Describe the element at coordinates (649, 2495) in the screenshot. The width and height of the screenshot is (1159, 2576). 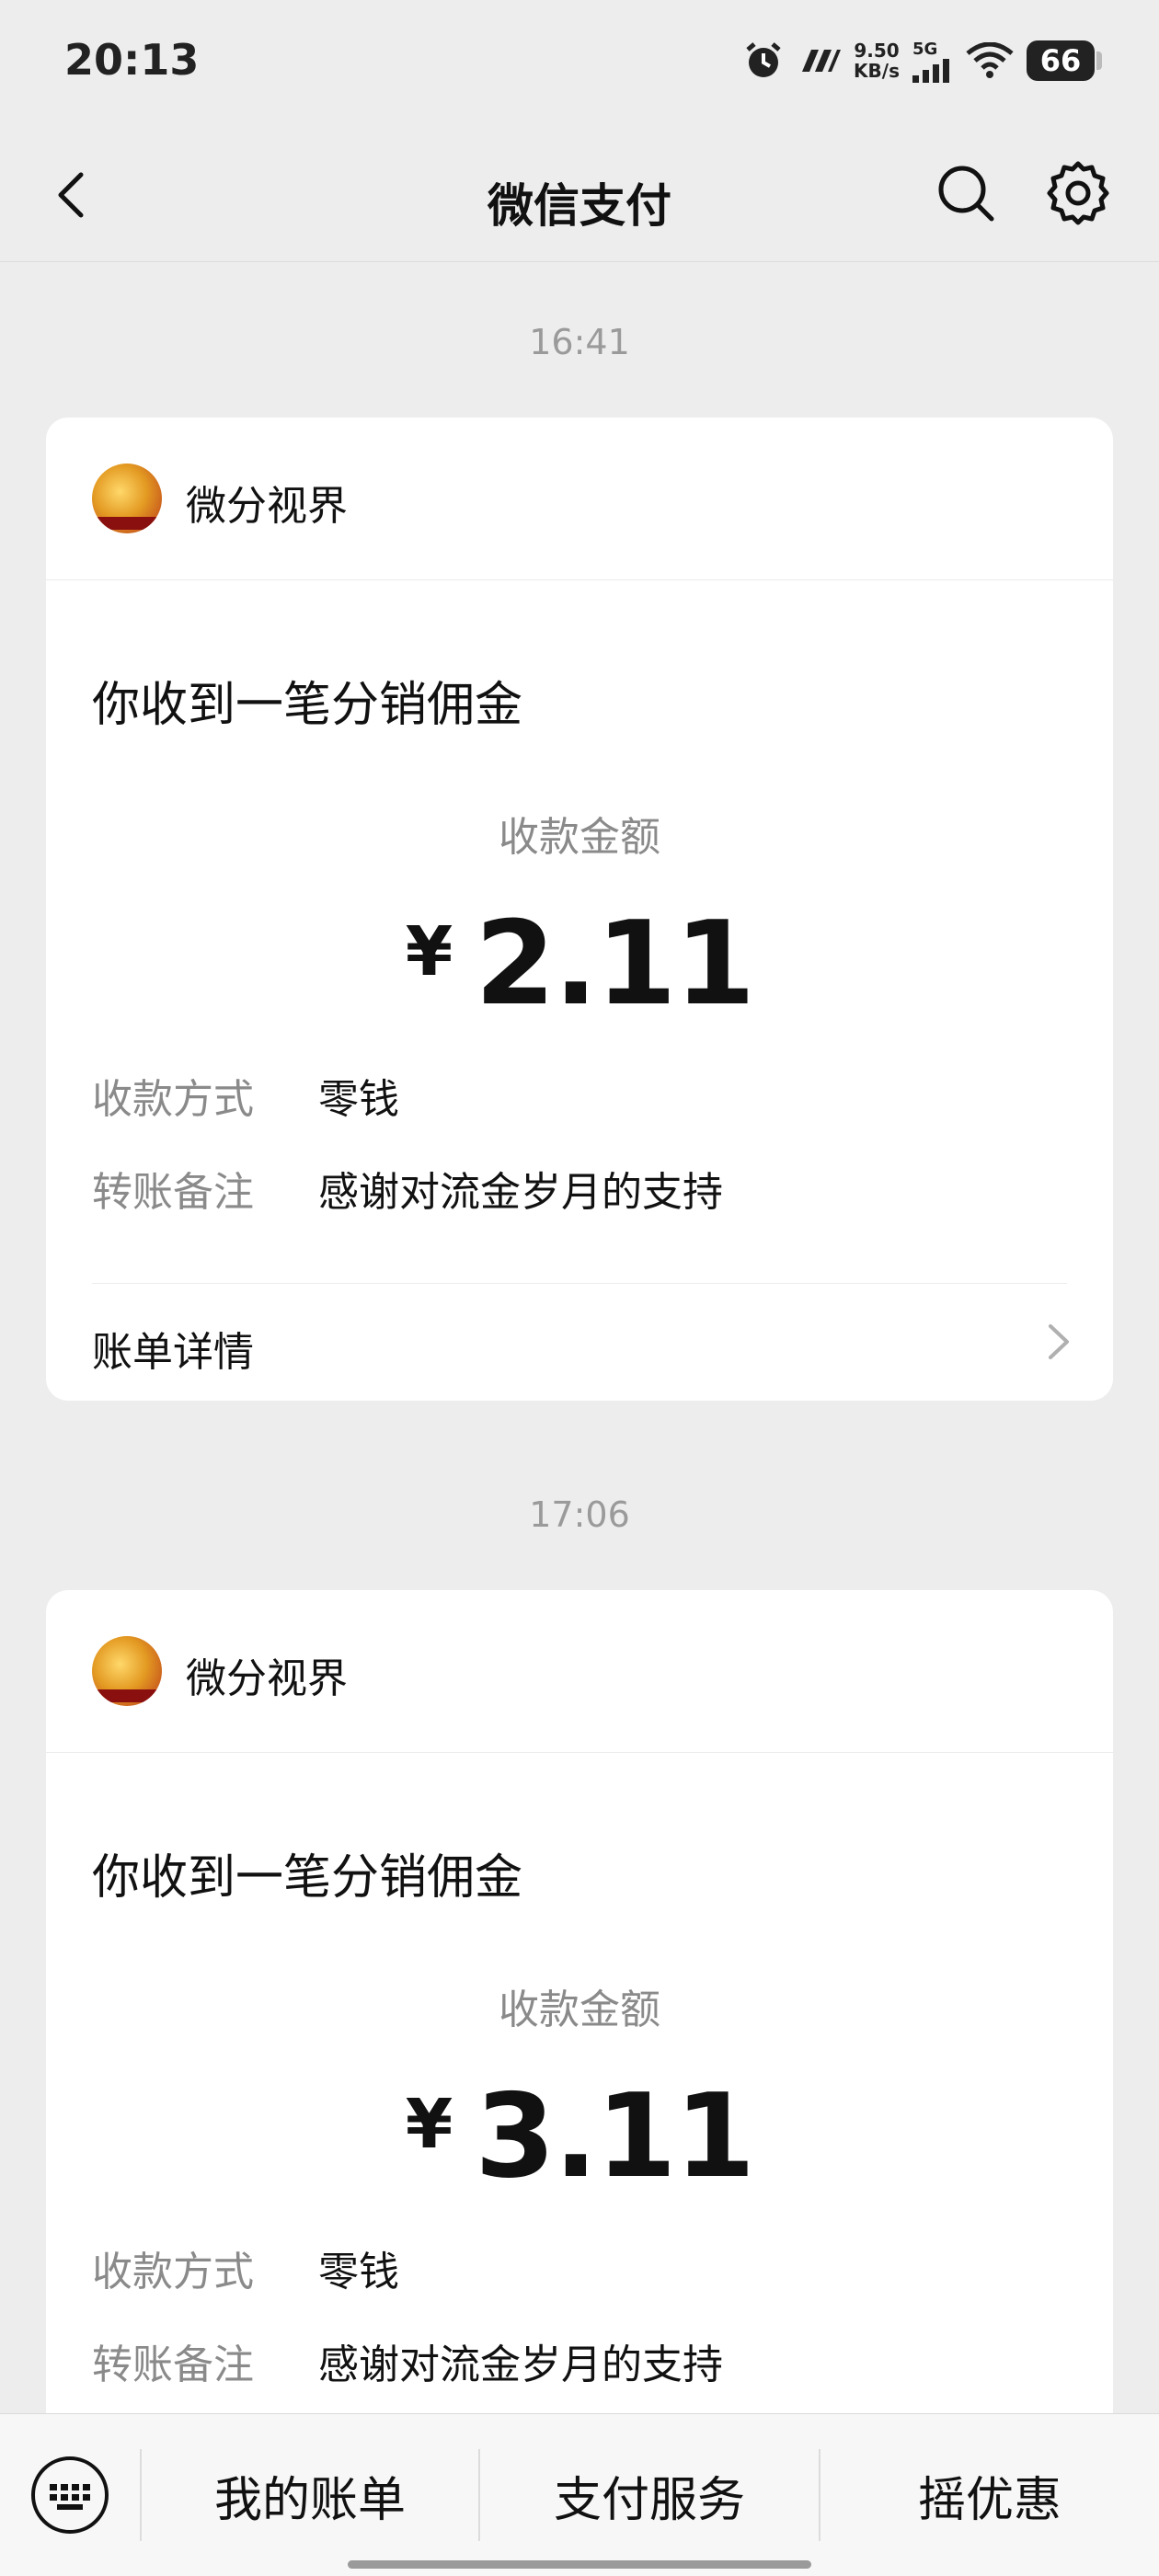
I see `menu-payment-services: 支付服务` at that location.